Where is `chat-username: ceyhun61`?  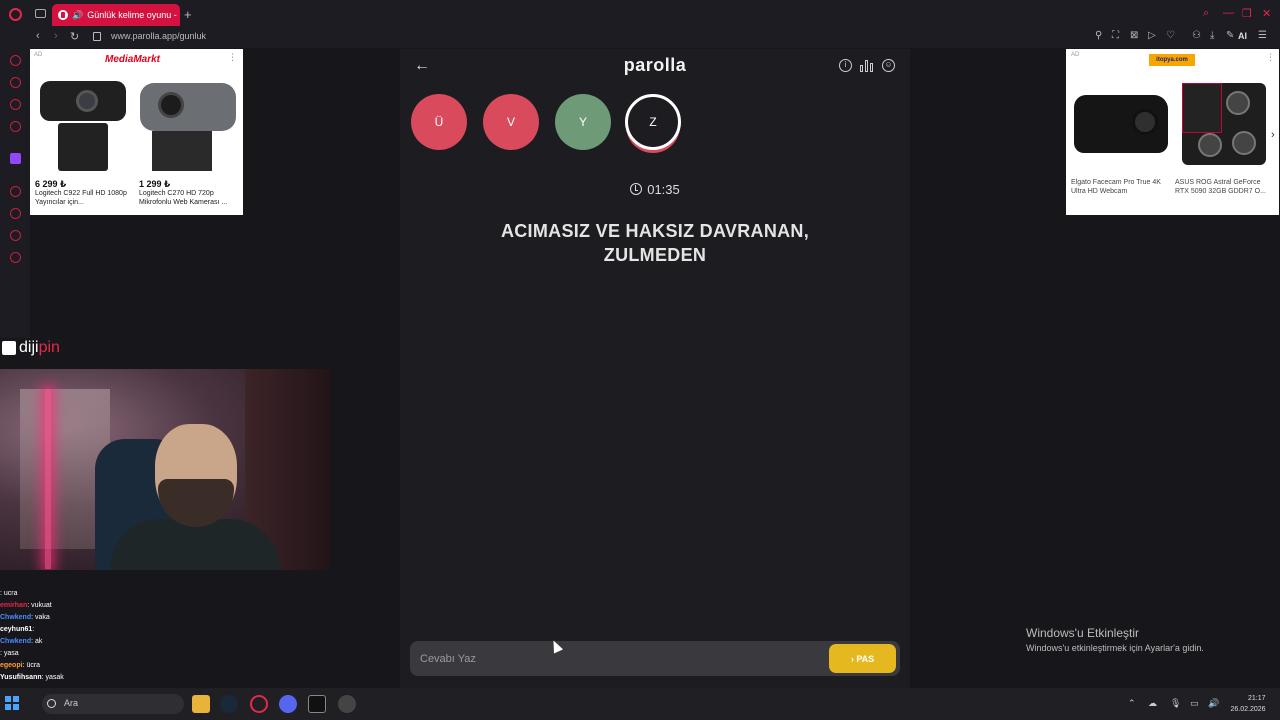
chat-username: ceyhun61 is located at coordinates (16, 629).